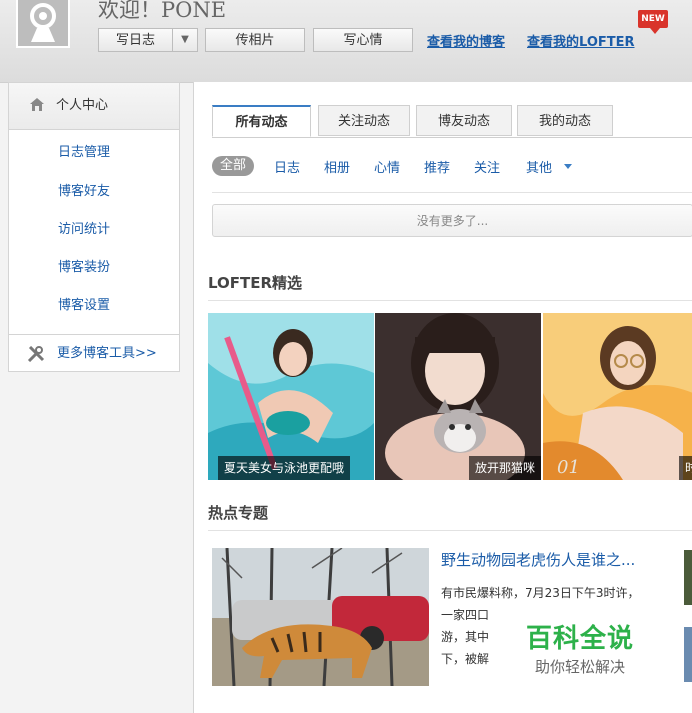 The height and width of the screenshot is (713, 692). I want to click on lofter-picture: 放开那猫咪, so click(458, 396).